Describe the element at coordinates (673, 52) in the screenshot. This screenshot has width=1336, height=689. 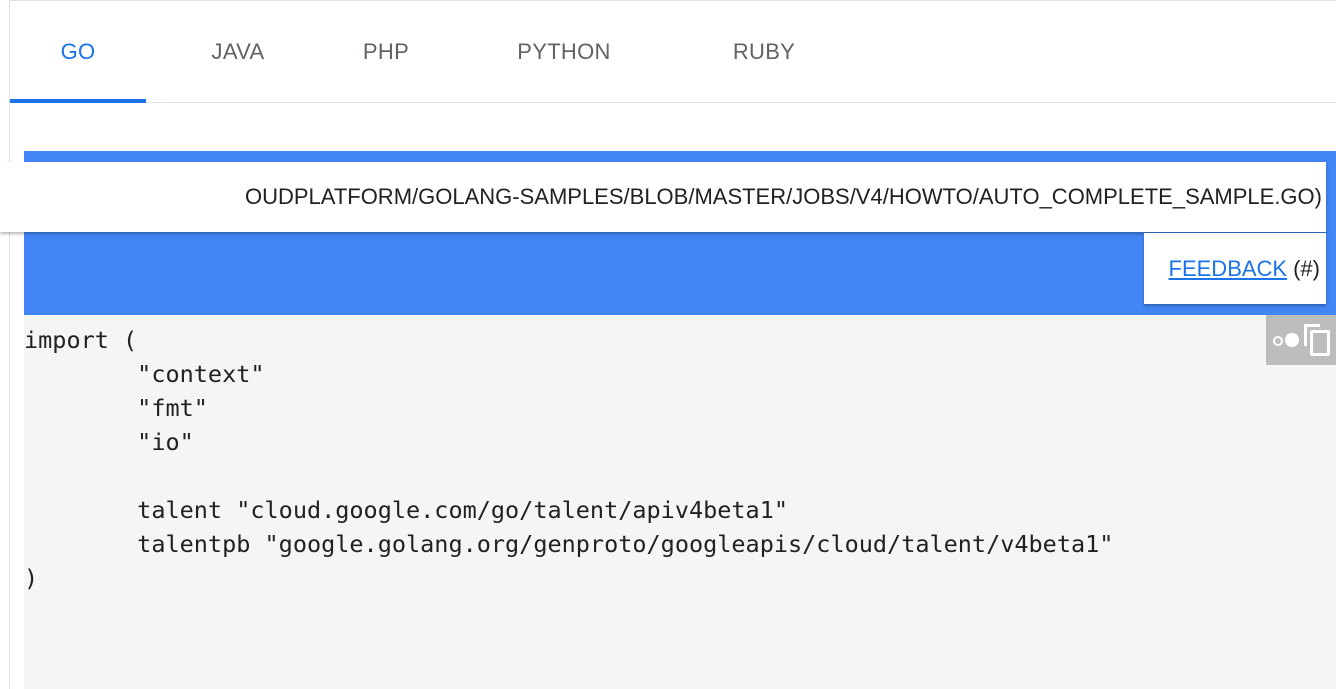
I see `language-tab-bar: GO JAVA PHP PYTHON RUBY` at that location.